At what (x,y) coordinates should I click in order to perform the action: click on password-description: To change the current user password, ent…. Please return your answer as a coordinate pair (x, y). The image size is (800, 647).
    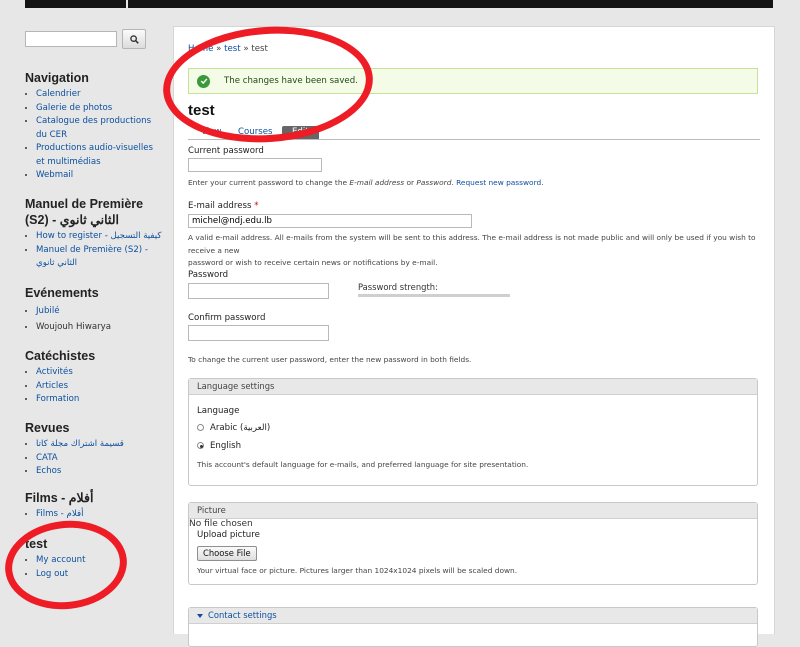
    Looking at the image, I should click on (330, 359).